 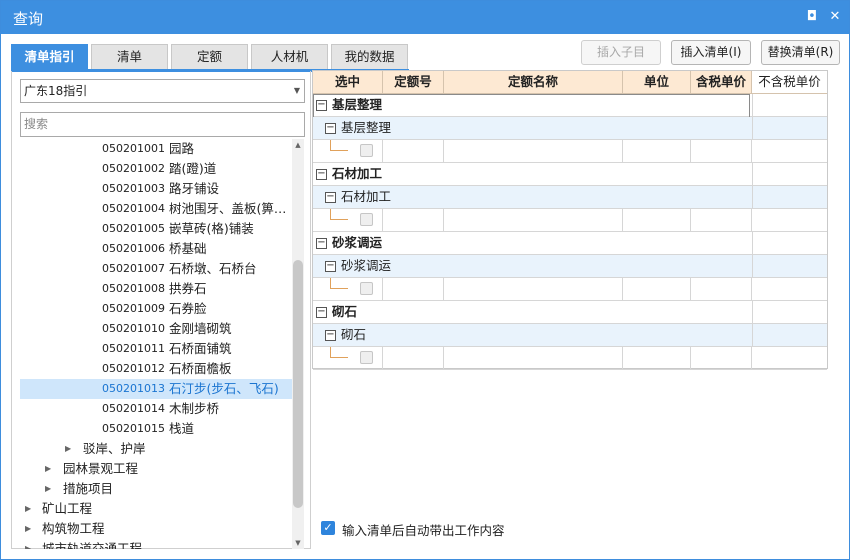 What do you see at coordinates (156, 489) in the screenshot?
I see `tree-folder: ▶ 措施项目` at bounding box center [156, 489].